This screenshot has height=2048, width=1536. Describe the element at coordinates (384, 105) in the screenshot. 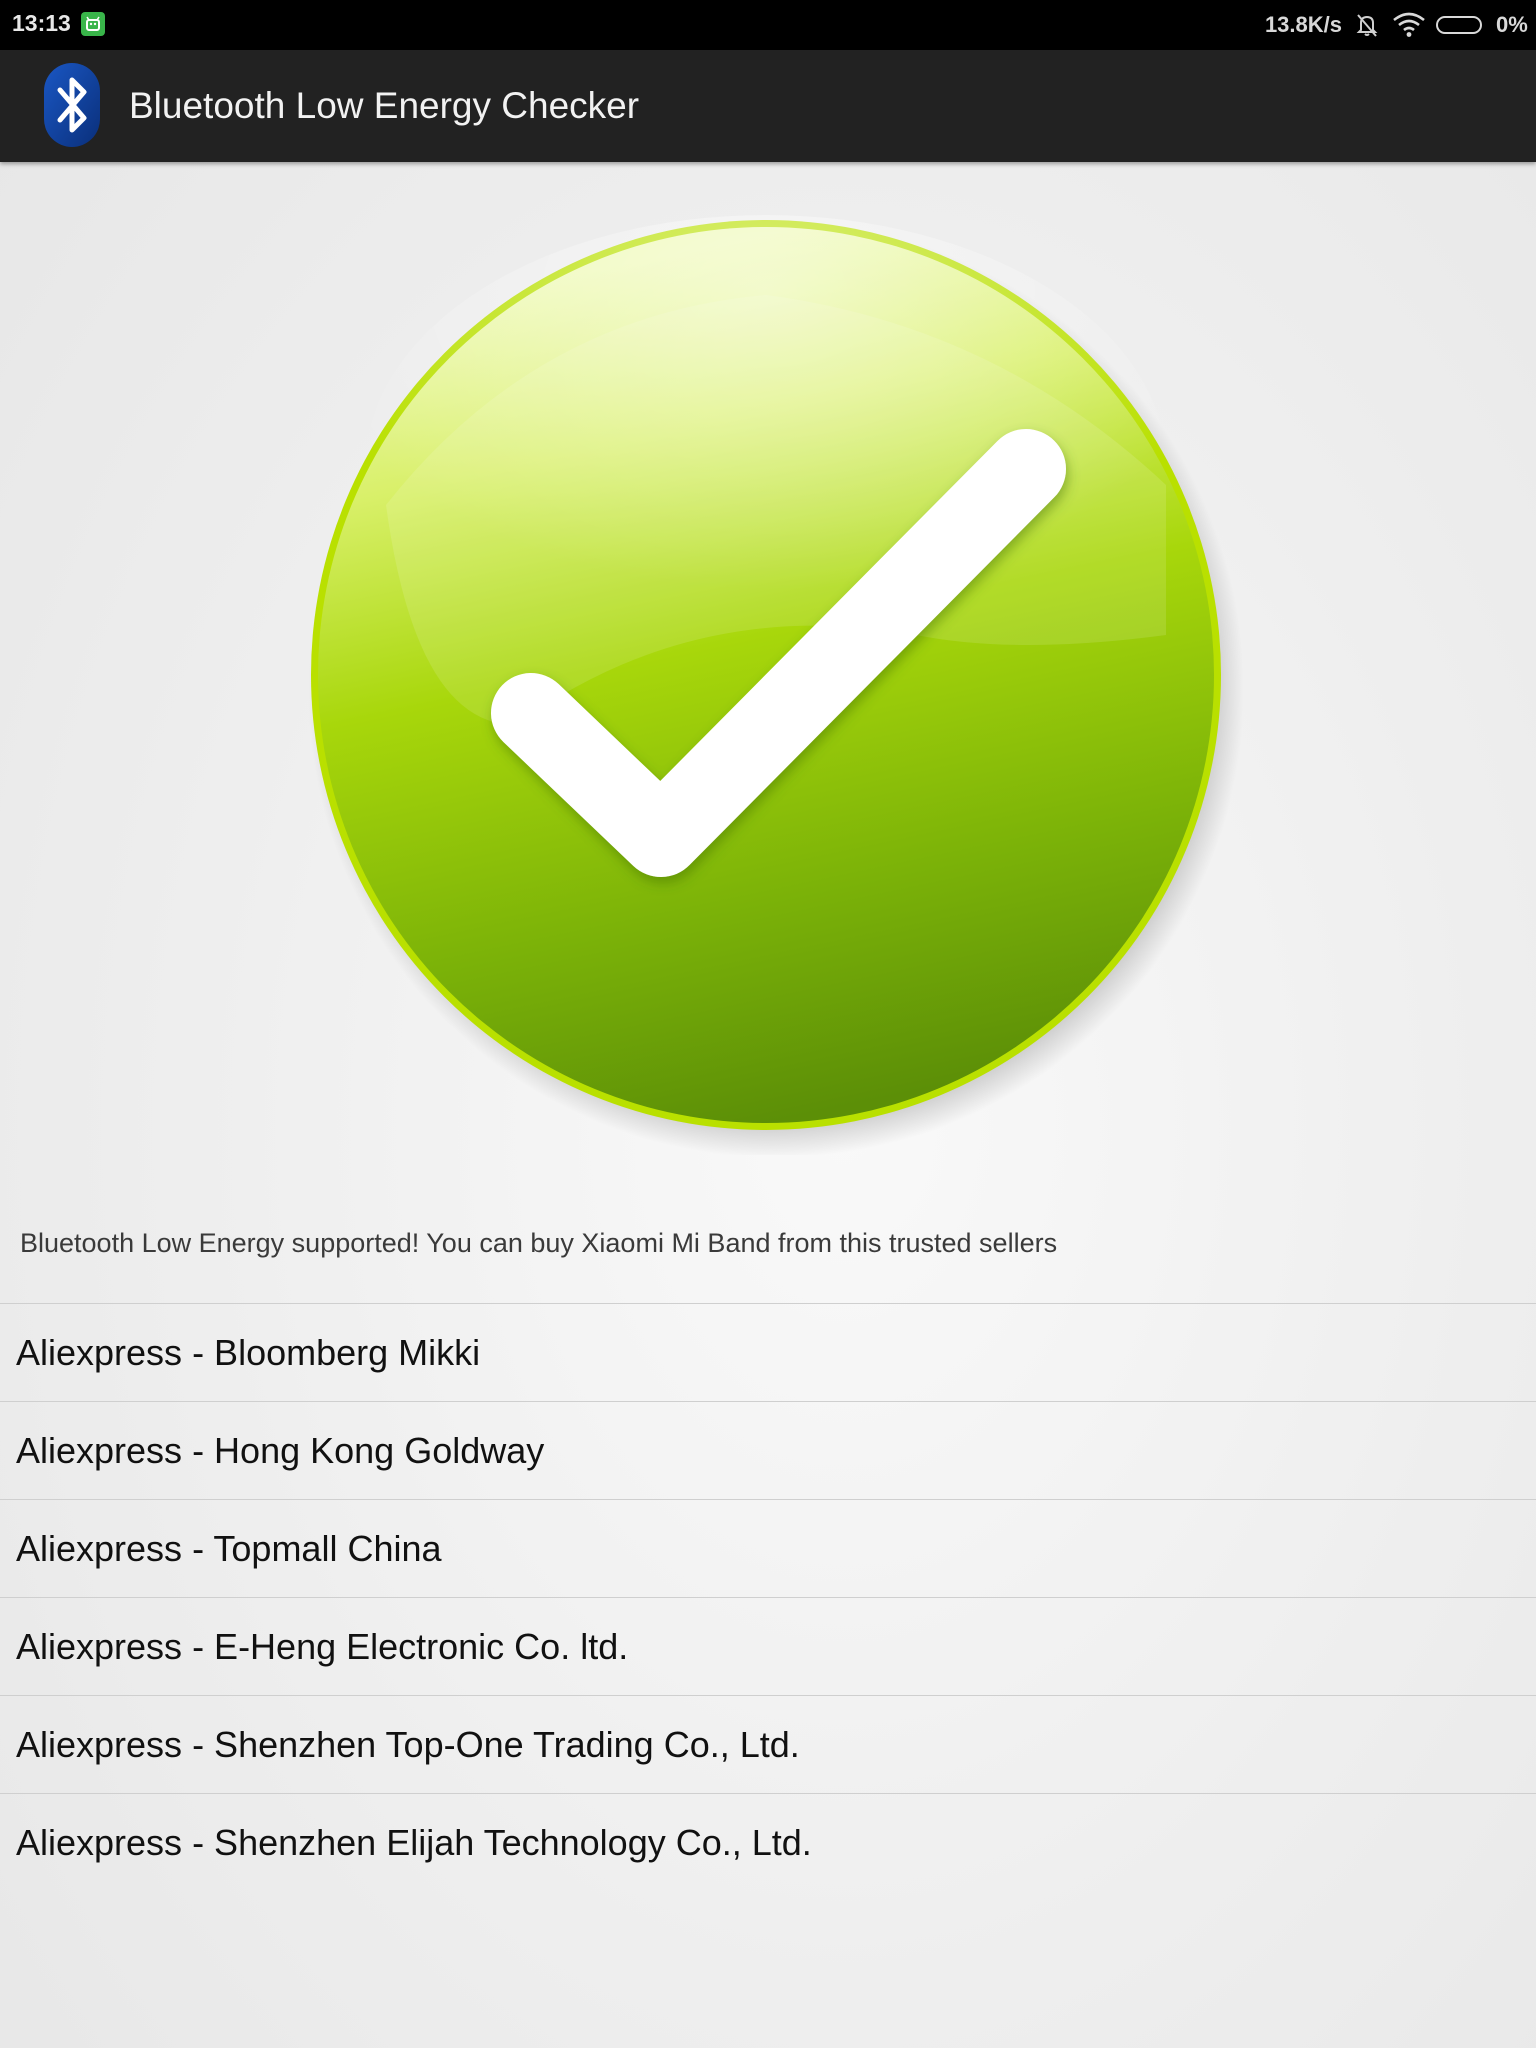

I see `app-title: Bluetooth Low Energy Checker` at that location.